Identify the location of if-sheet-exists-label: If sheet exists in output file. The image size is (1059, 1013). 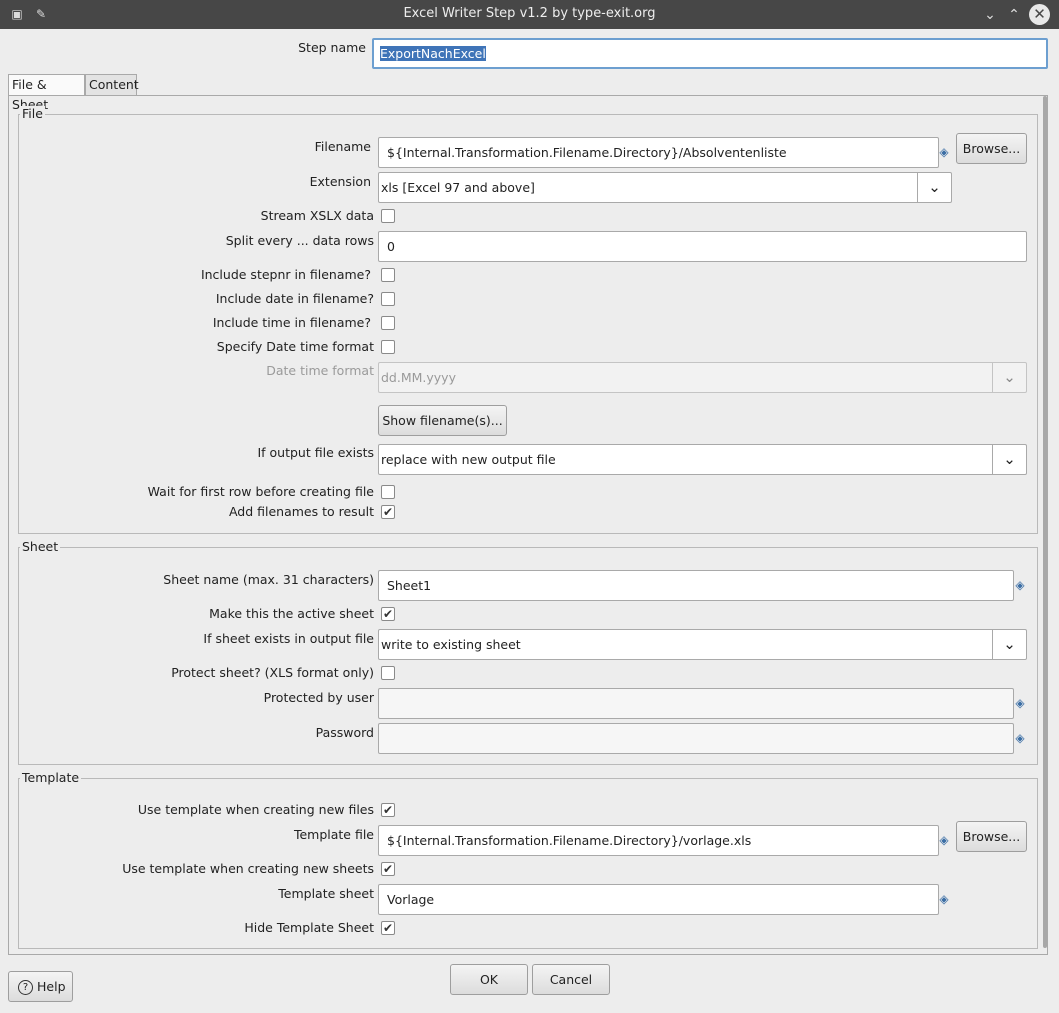
(288, 638).